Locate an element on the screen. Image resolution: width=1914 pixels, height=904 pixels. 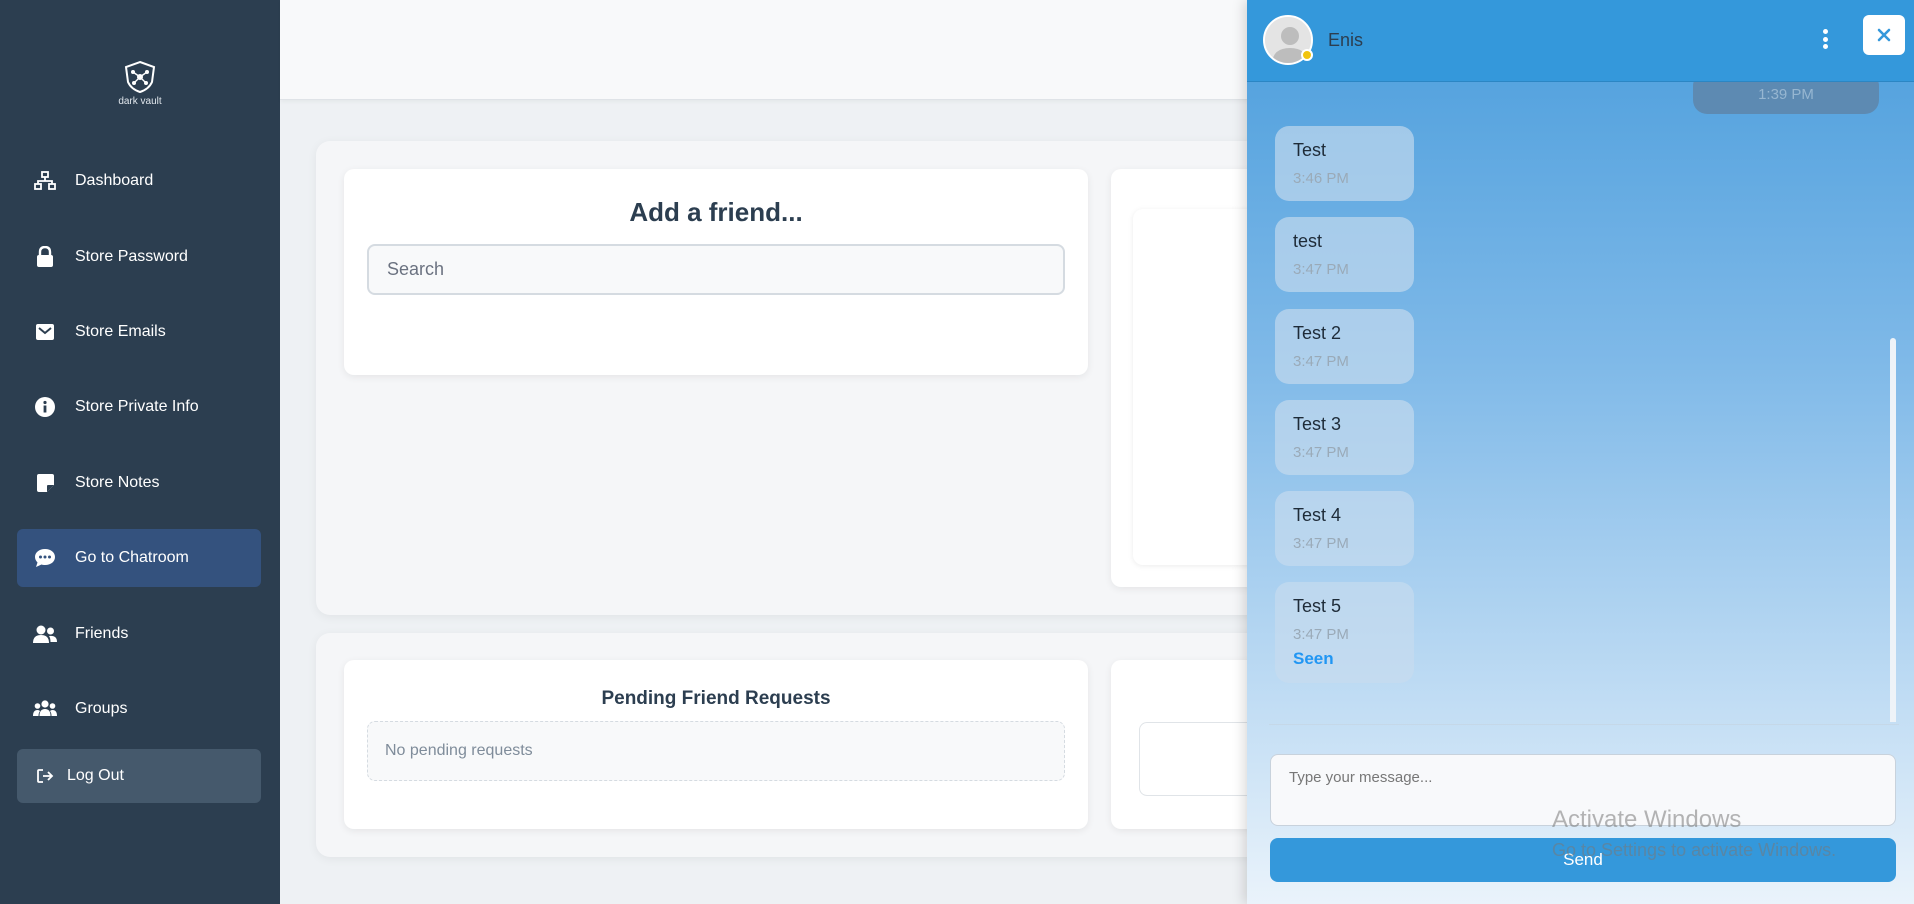
chat-contact-name: Enis is located at coordinates (1346, 40).